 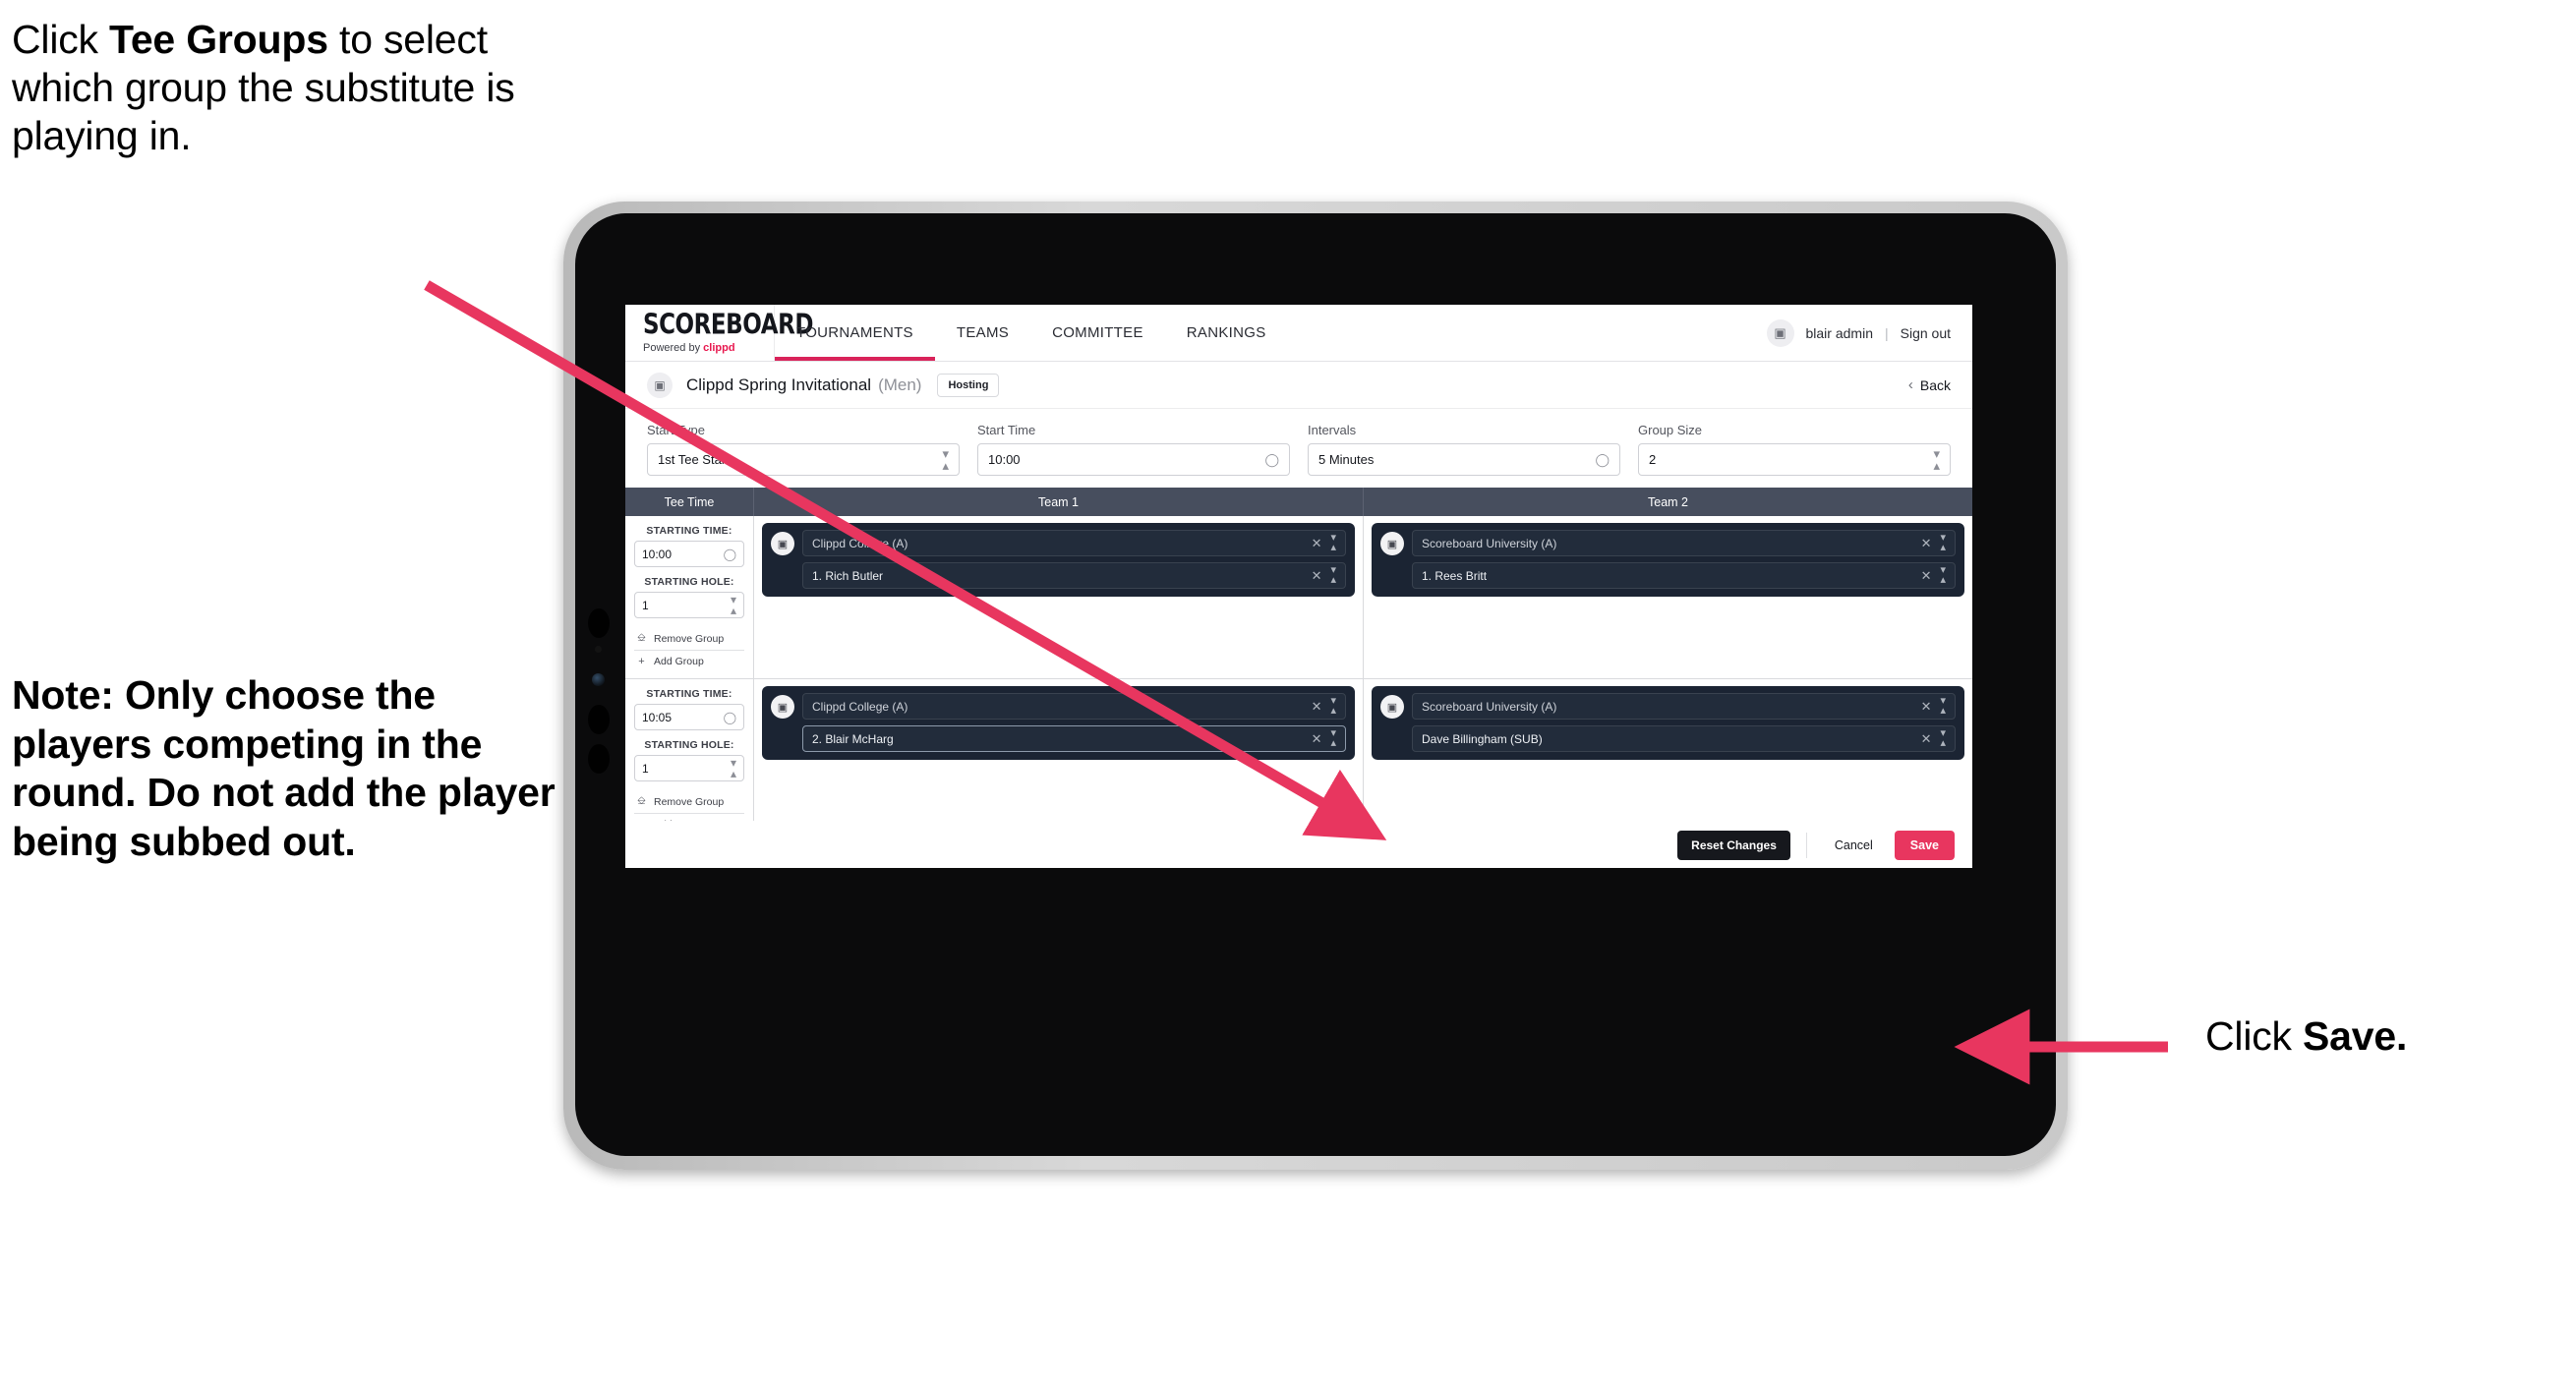 What do you see at coordinates (853, 738) in the screenshot?
I see `player-name: 2. Blair McHarg` at bounding box center [853, 738].